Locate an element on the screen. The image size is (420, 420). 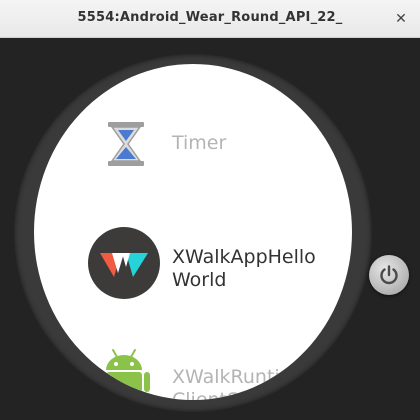
power-icon is located at coordinates (389, 275).